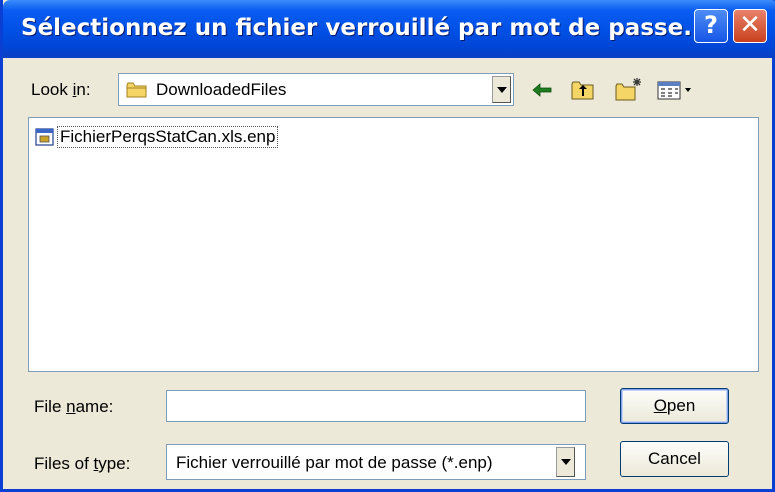 The height and width of the screenshot is (492, 775). What do you see at coordinates (674, 406) in the screenshot?
I see `open-button: Open` at bounding box center [674, 406].